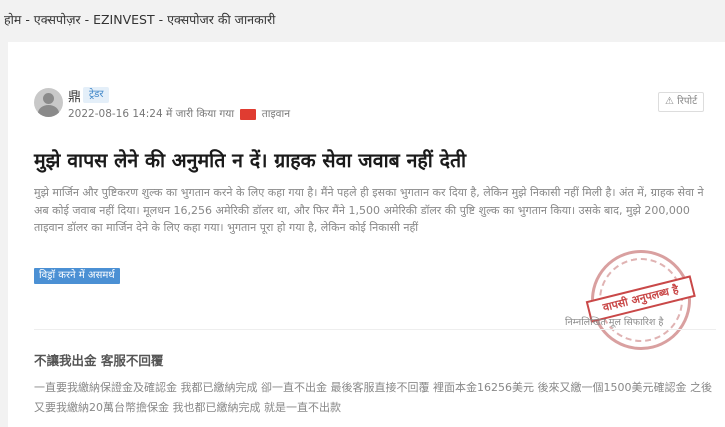 Image resolution: width=725 pixels, height=427 pixels. What do you see at coordinates (77, 276) in the screenshot?
I see `status-badge: विड्रॉ करने में असमर्थ` at bounding box center [77, 276].